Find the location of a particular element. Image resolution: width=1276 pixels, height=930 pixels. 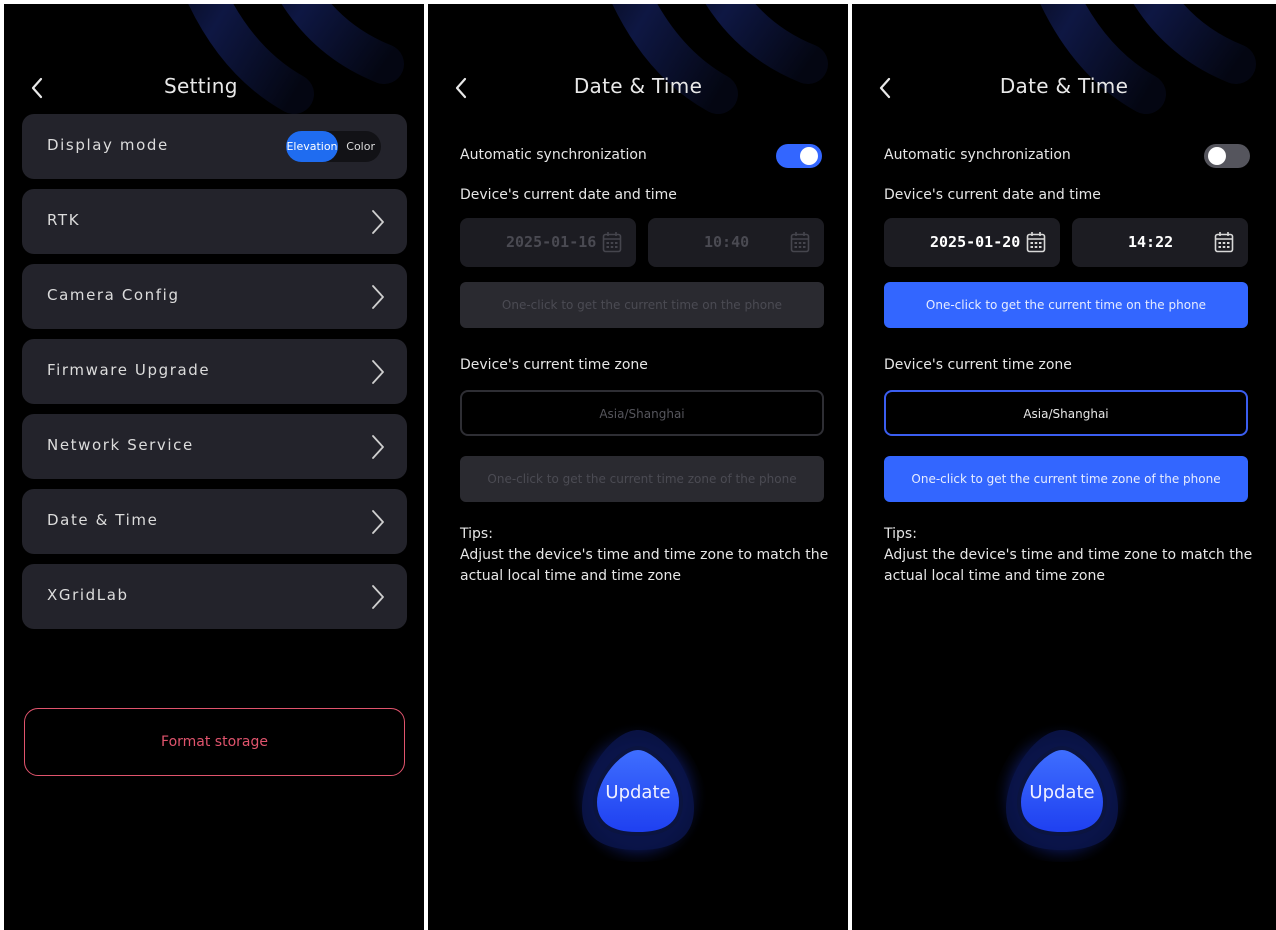

chevron-left-icon is located at coordinates (37, 88).